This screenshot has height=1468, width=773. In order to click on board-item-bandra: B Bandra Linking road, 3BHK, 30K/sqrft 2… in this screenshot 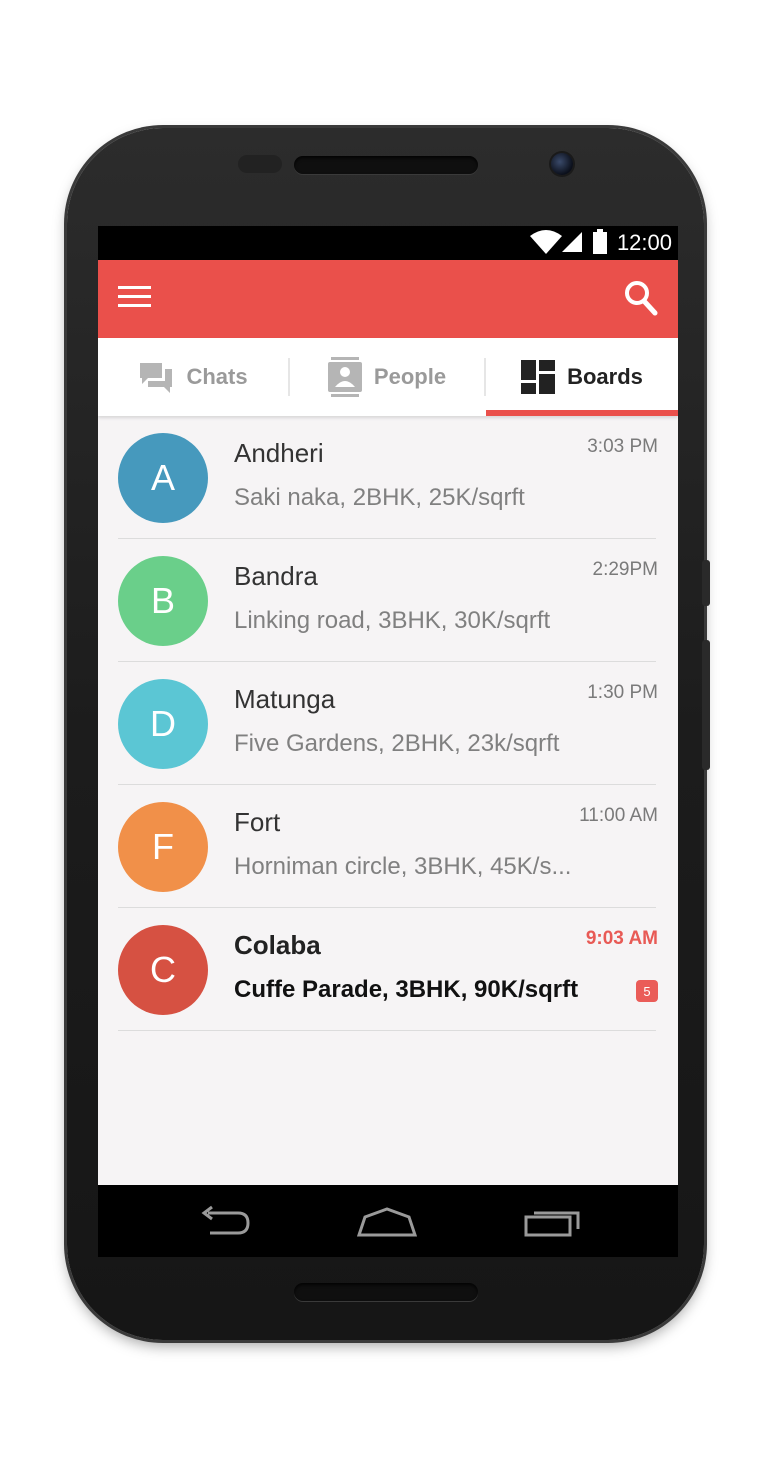, I will do `click(388, 600)`.